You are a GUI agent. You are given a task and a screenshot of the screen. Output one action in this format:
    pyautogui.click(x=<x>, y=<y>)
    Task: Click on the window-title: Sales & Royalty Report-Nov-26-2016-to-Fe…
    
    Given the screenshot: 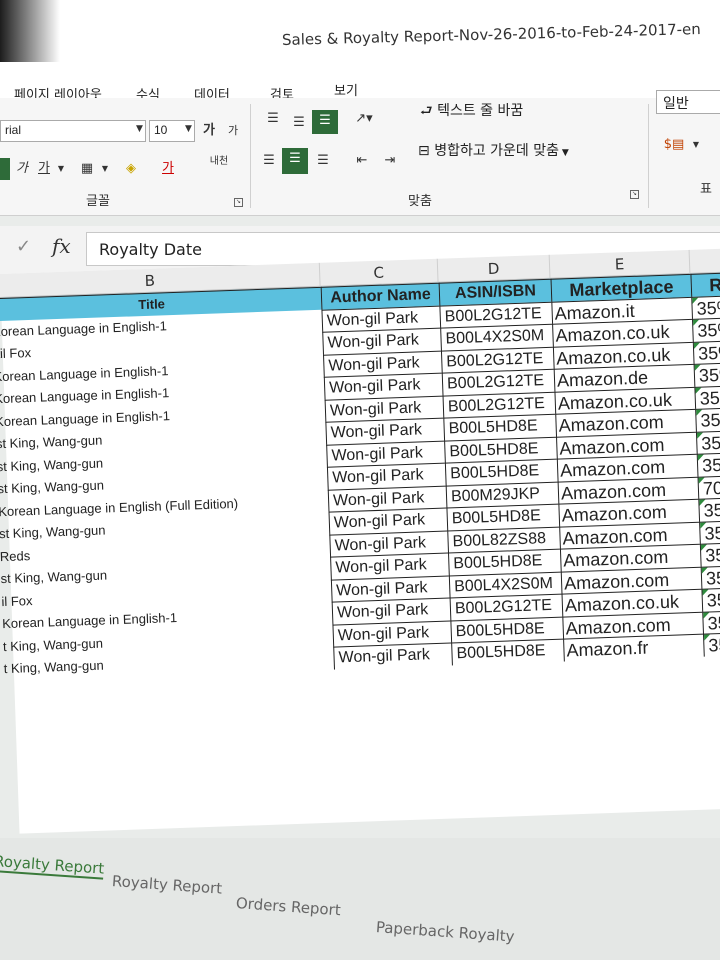 What is the action you would take?
    pyautogui.click(x=491, y=34)
    